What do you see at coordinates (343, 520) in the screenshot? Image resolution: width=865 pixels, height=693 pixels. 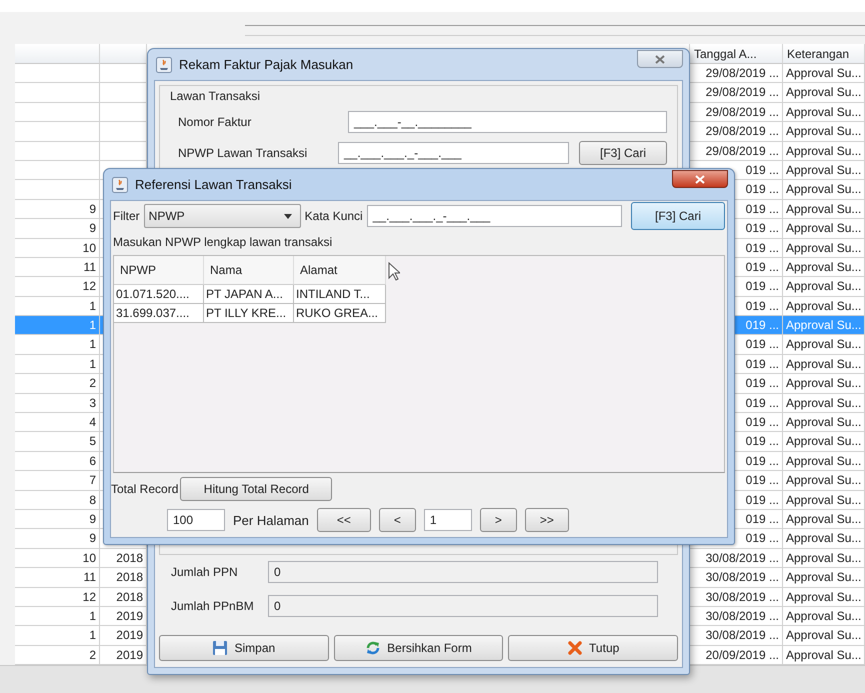 I see `page-button: <<` at bounding box center [343, 520].